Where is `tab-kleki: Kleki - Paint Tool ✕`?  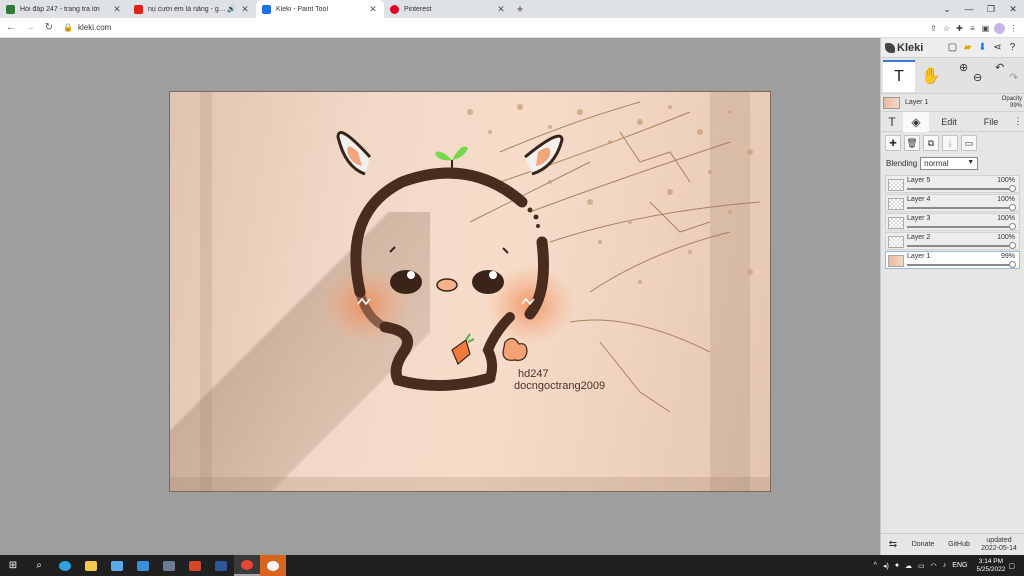
tab-kleki: Kleki - Paint Tool ✕ is located at coordinates (320, 9).